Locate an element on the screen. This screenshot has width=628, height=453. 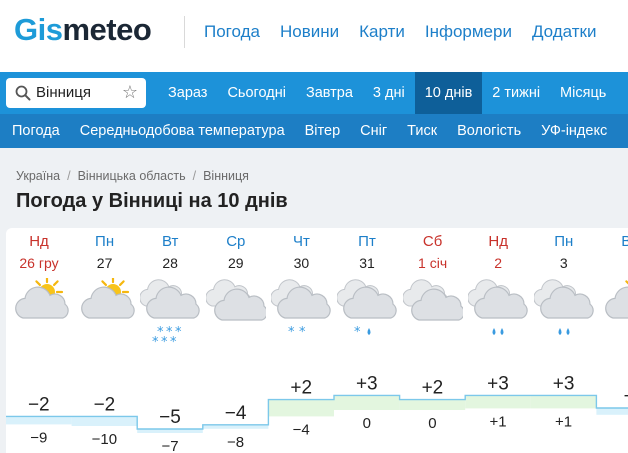
crumb-country: Україна is located at coordinates (38, 176).